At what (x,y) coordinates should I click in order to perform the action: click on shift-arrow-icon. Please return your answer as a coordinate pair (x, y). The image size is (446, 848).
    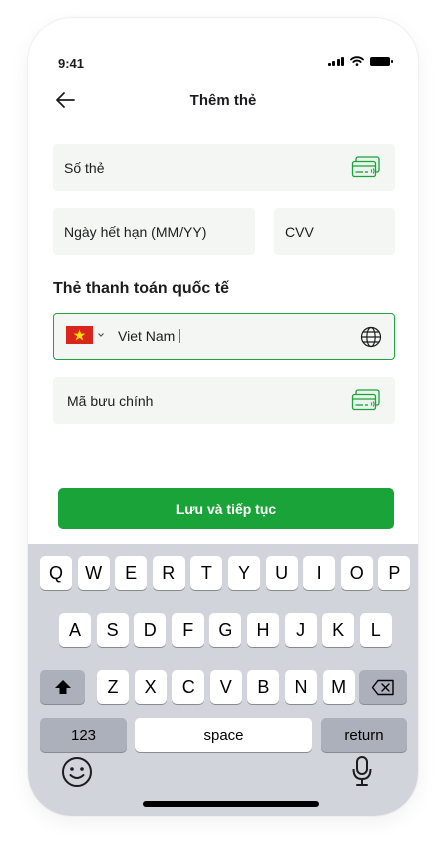
    Looking at the image, I should click on (62, 687).